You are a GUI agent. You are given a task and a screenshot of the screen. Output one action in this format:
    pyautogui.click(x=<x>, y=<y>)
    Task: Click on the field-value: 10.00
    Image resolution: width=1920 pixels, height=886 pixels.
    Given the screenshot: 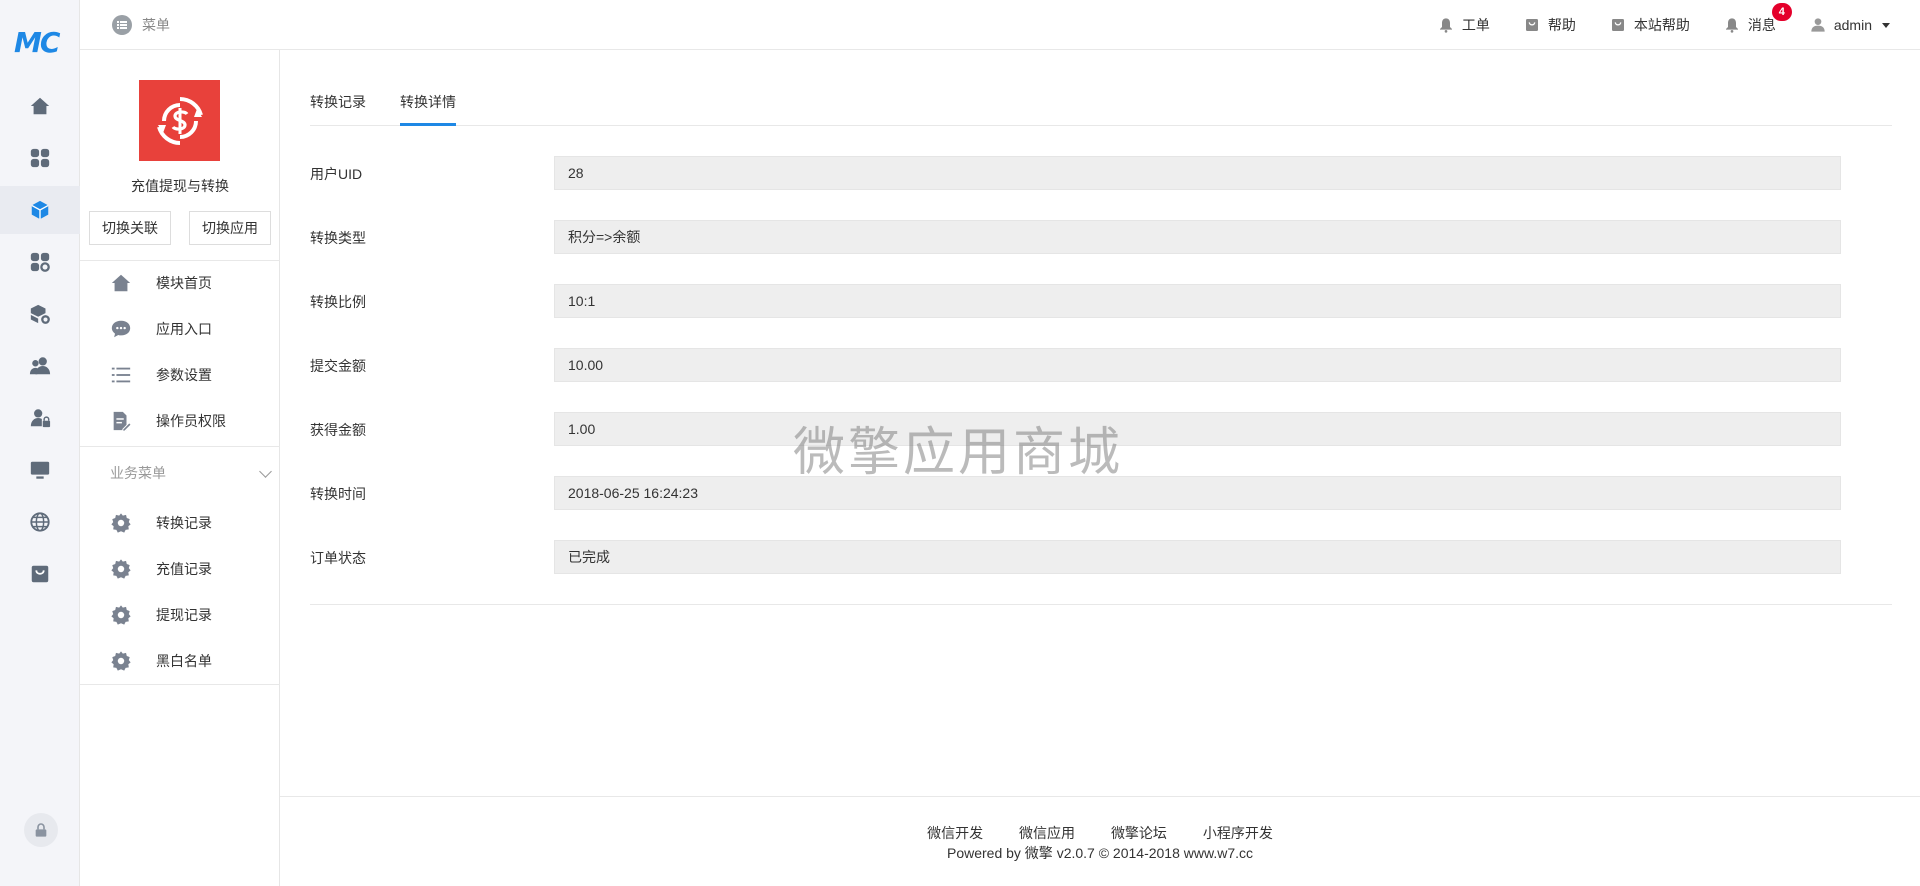 What is the action you would take?
    pyautogui.click(x=1197, y=365)
    